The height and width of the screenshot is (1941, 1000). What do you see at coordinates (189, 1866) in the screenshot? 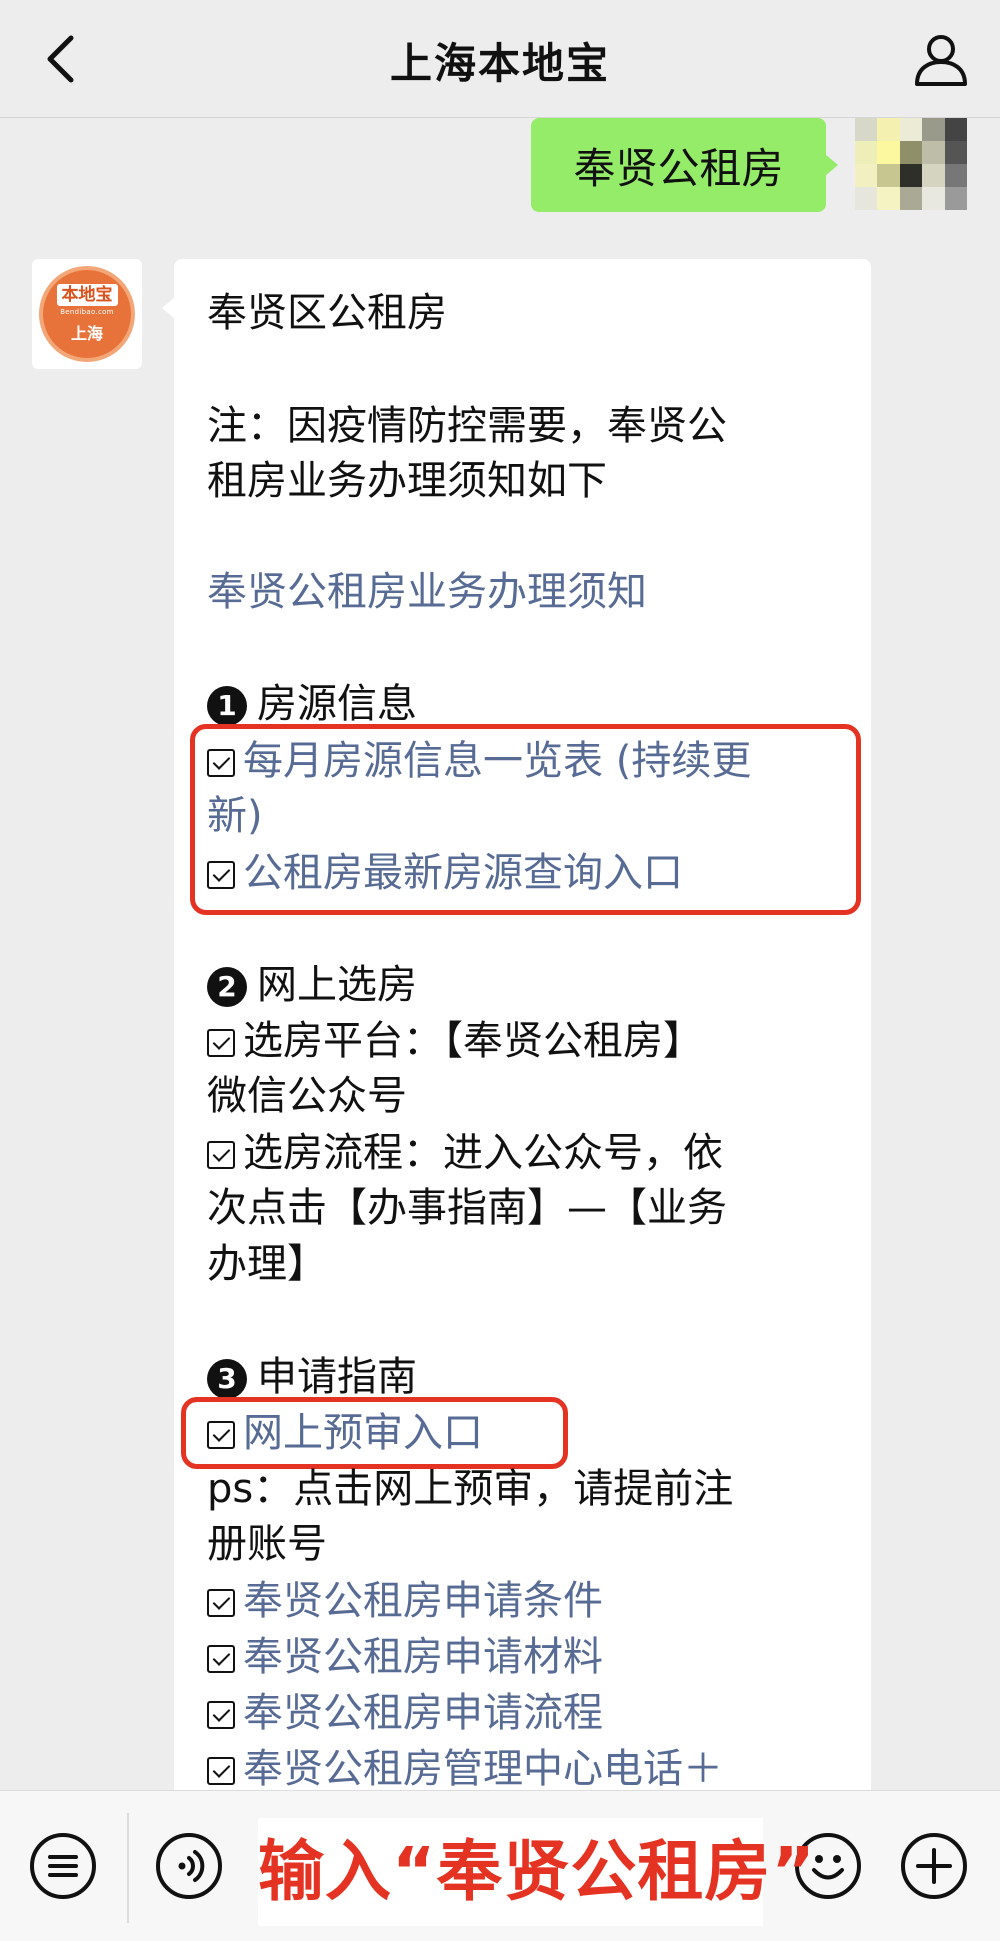
I see `voice-icon` at bounding box center [189, 1866].